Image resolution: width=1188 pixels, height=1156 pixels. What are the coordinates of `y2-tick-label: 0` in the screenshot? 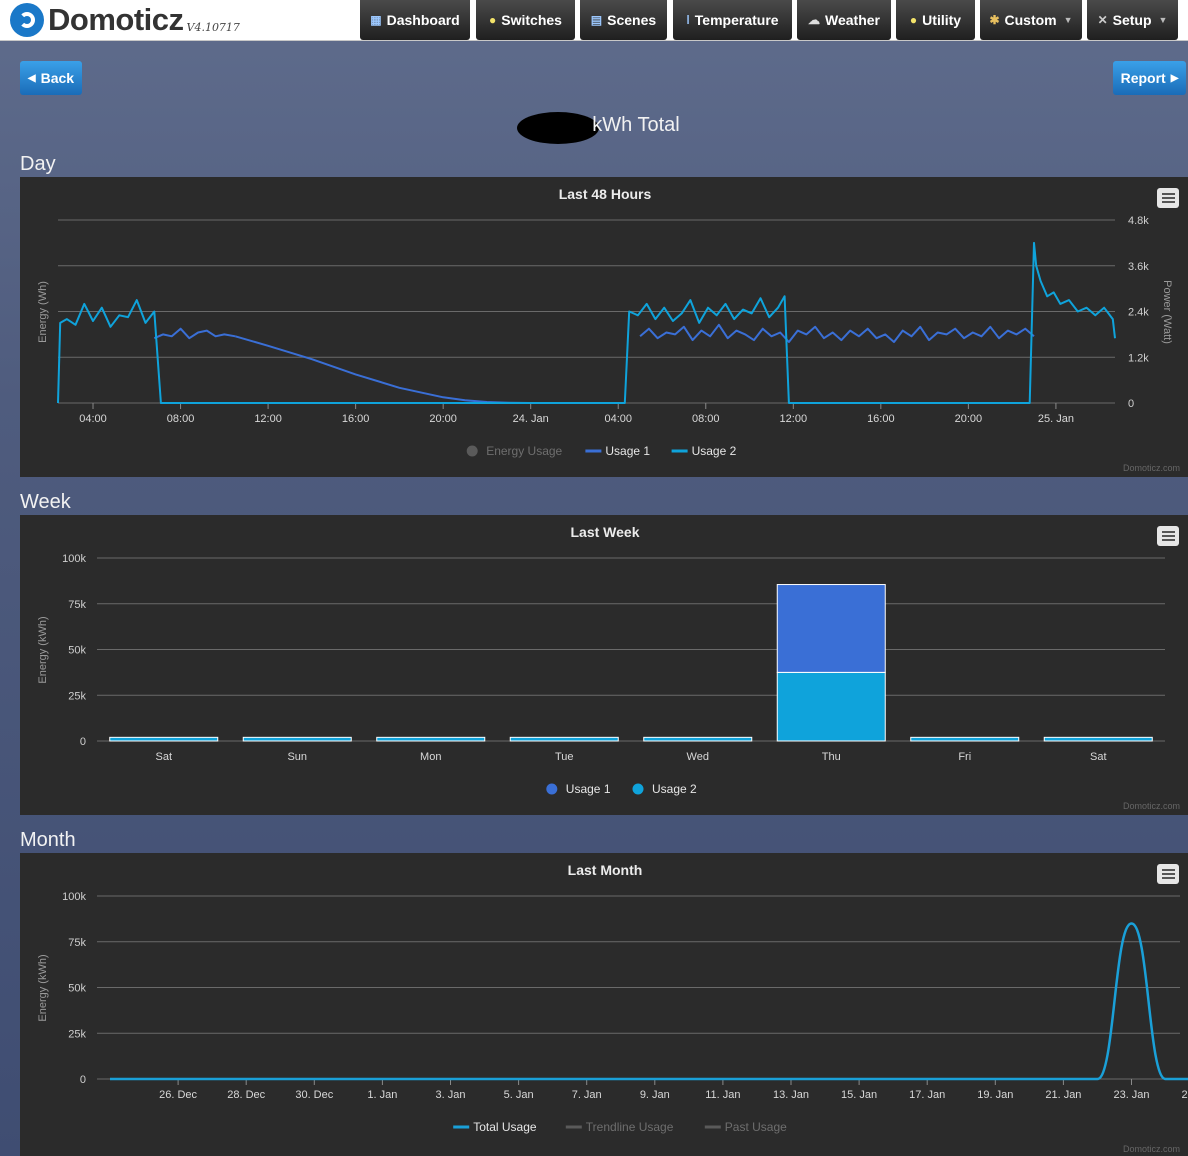 It's located at (1131, 404).